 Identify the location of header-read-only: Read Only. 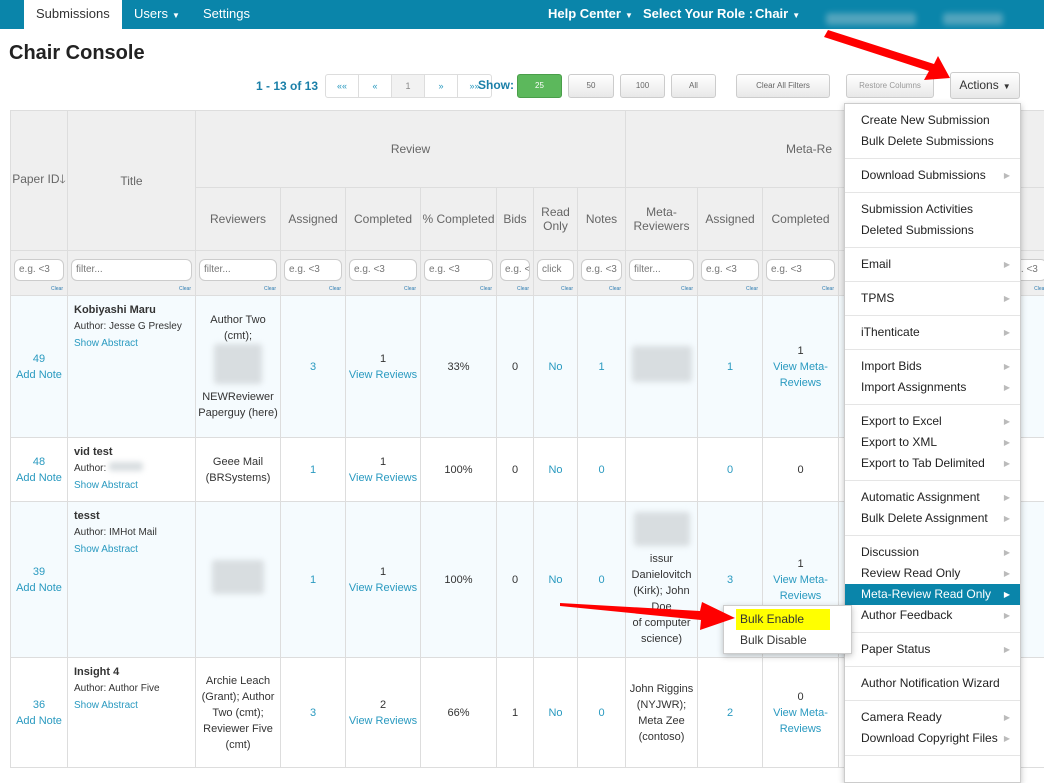
(556, 219).